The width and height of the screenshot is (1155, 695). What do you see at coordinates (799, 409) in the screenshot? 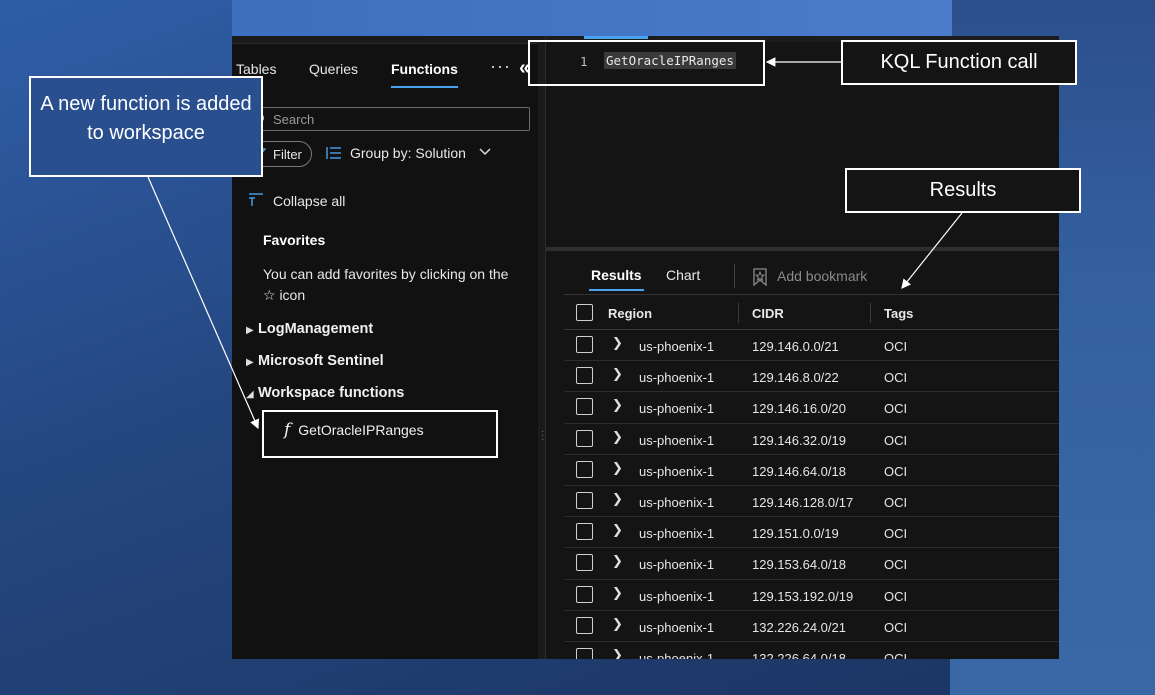
I see `cell-cidr: 129.146.16.0/20` at bounding box center [799, 409].